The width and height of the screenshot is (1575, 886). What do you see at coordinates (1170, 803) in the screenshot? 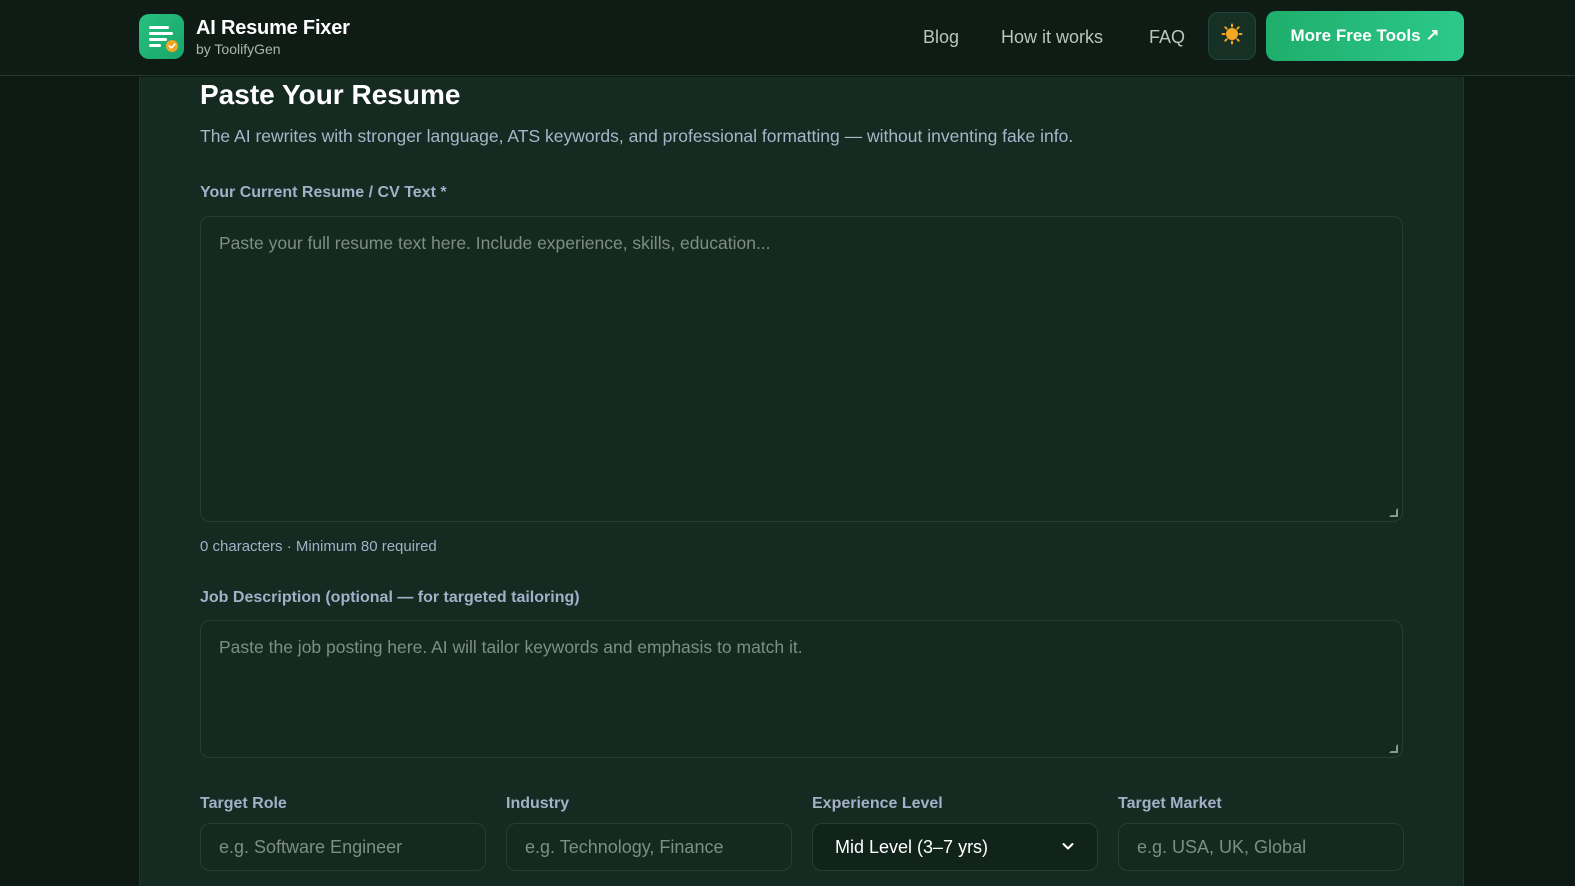
I see `target-market-label: Target Market` at bounding box center [1170, 803].